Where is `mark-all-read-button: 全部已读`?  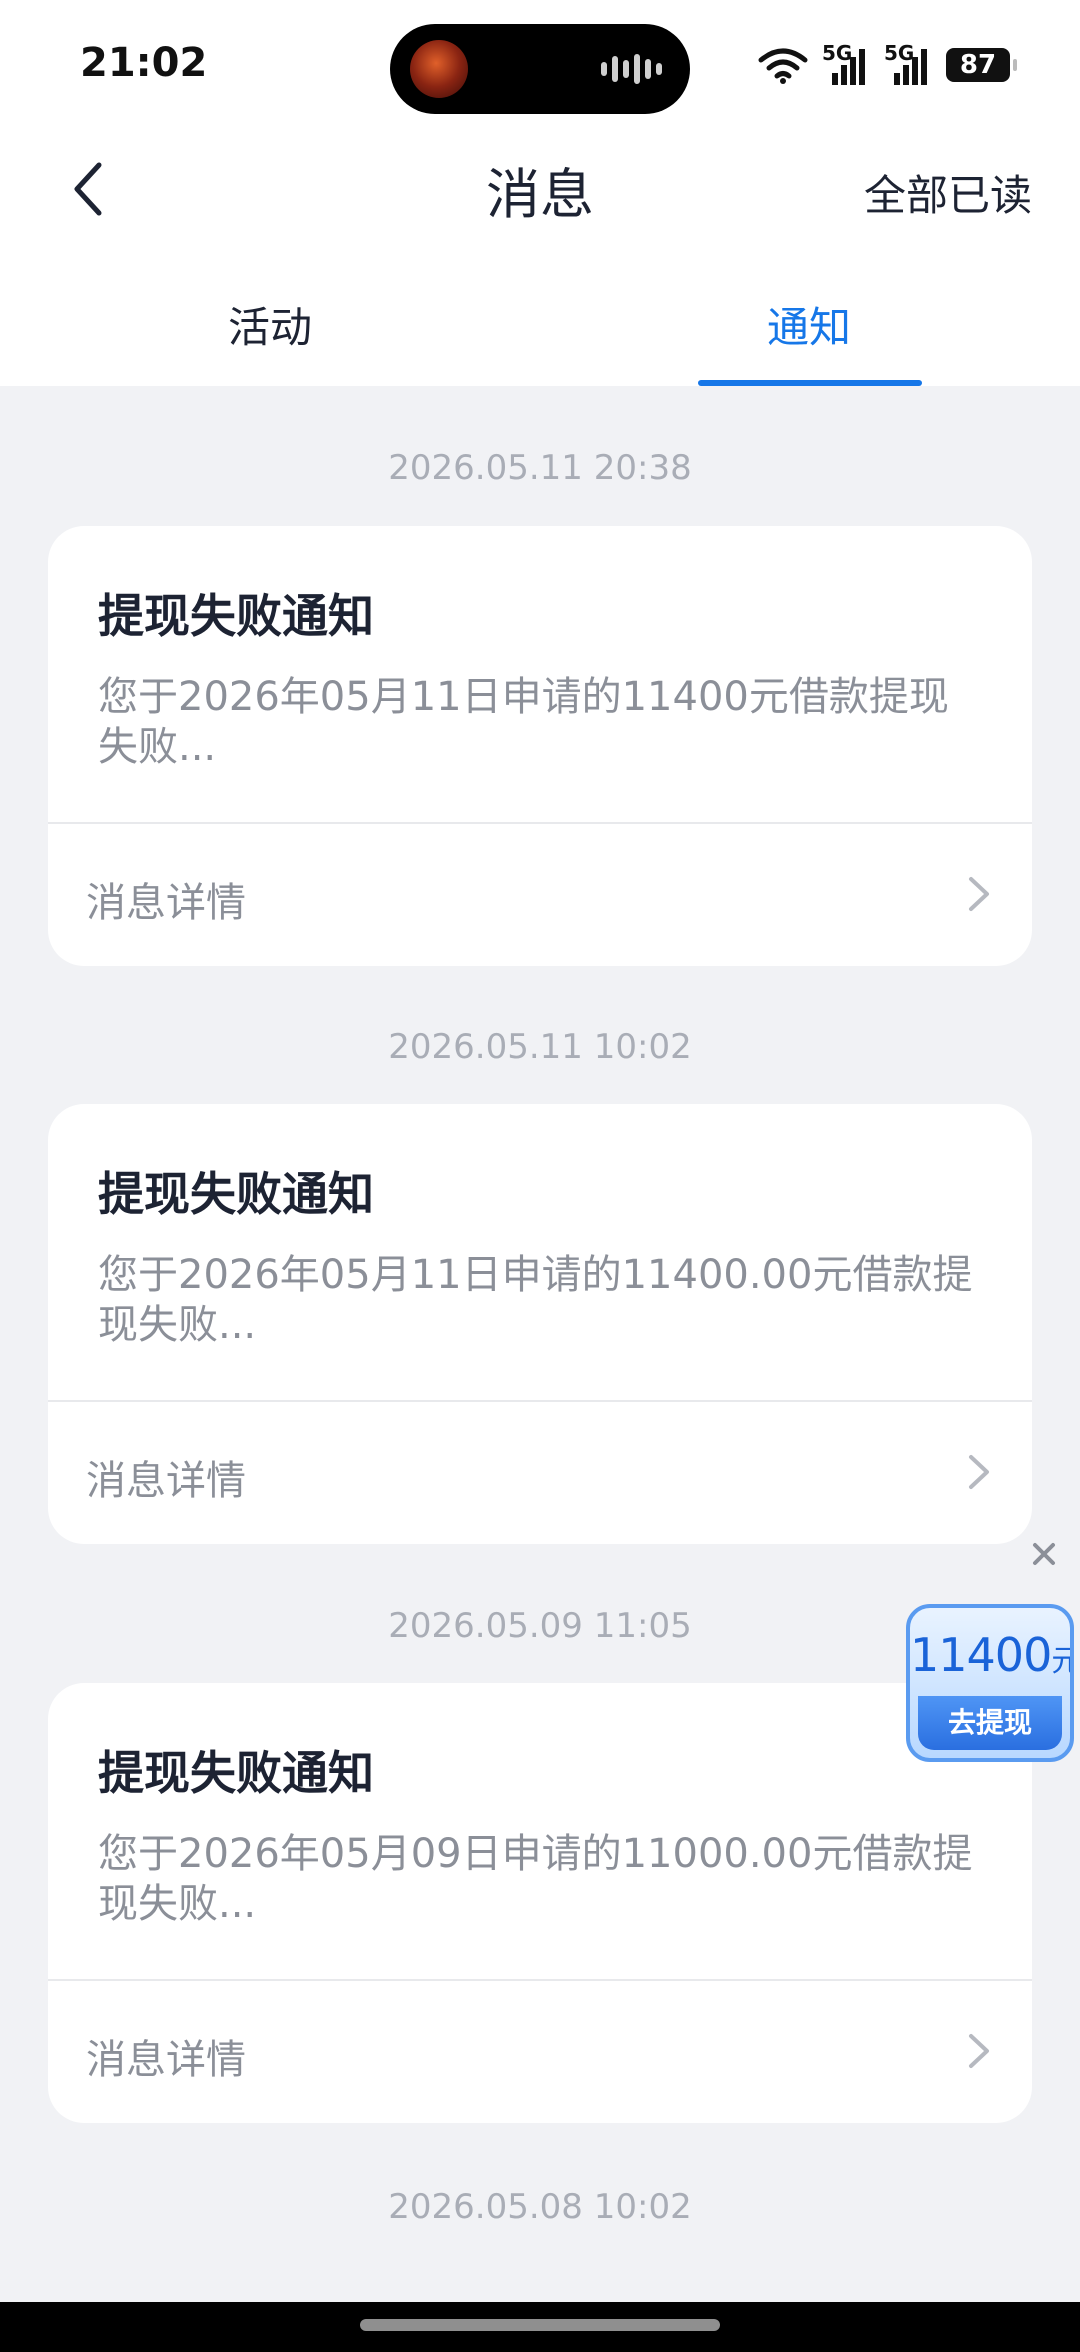 mark-all-read-button: 全部已读 is located at coordinates (948, 192).